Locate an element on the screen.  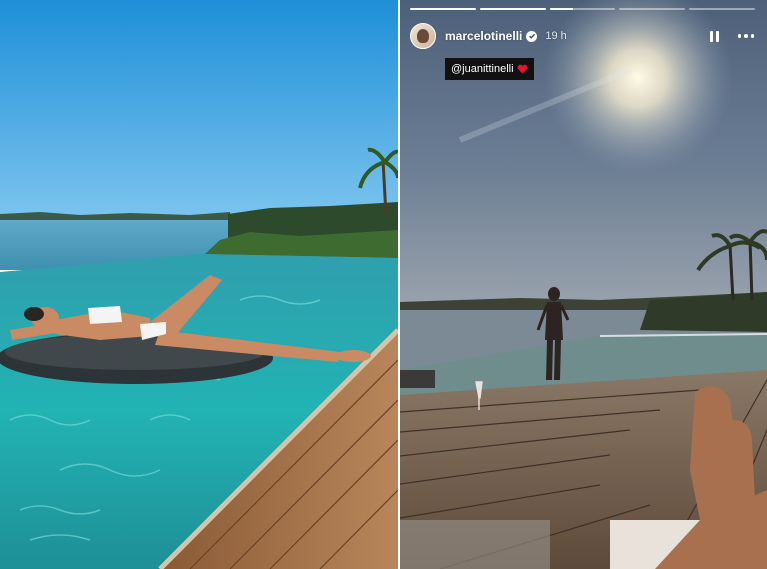
more-options-button is located at coordinates (746, 36).